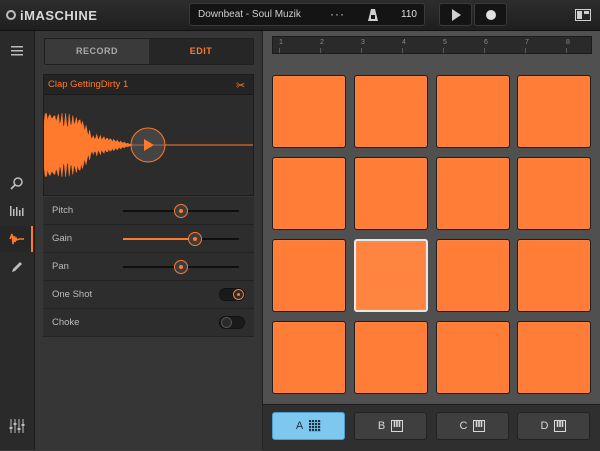  I want to click on more-button: ···, so click(337, 14).